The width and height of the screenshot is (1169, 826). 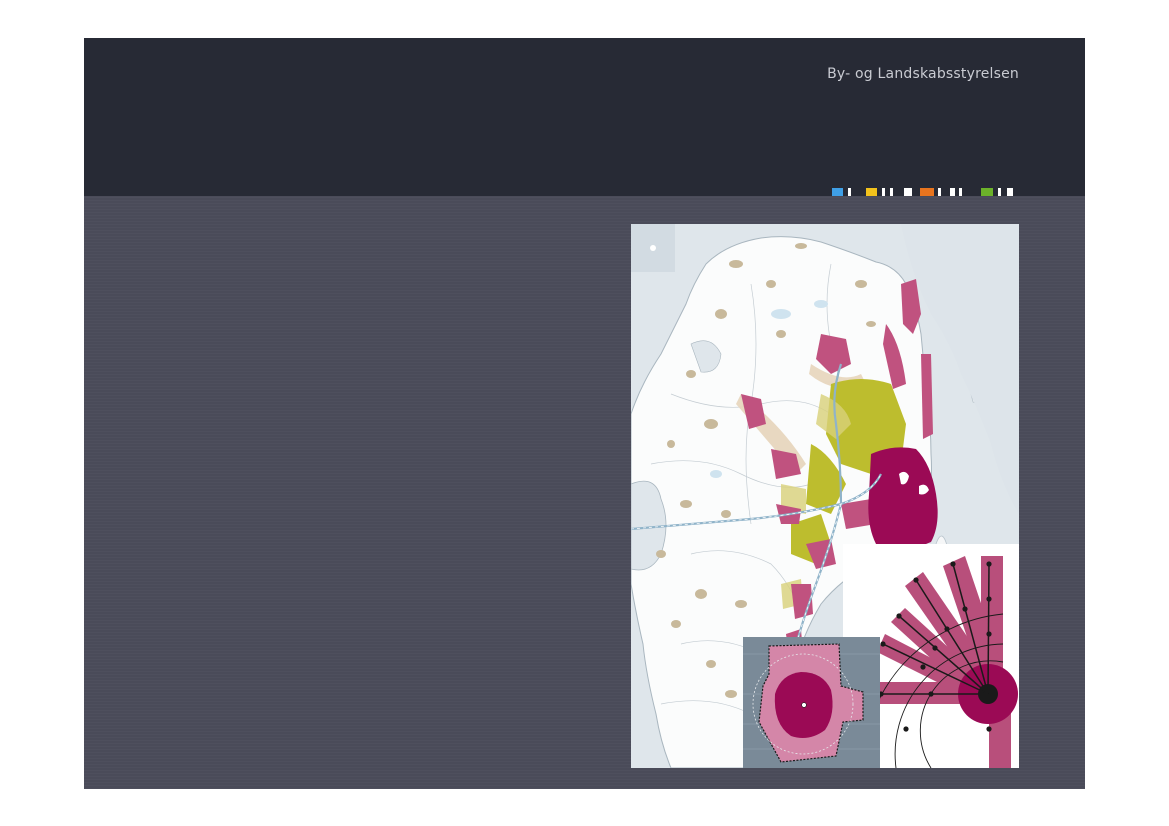 I want to click on marker-orange, so click(x=927, y=192).